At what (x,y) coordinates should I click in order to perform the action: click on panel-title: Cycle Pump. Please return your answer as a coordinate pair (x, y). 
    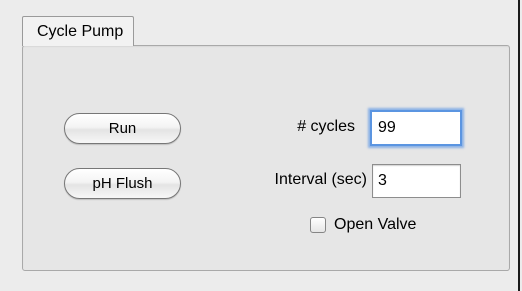
    Looking at the image, I should click on (78, 31).